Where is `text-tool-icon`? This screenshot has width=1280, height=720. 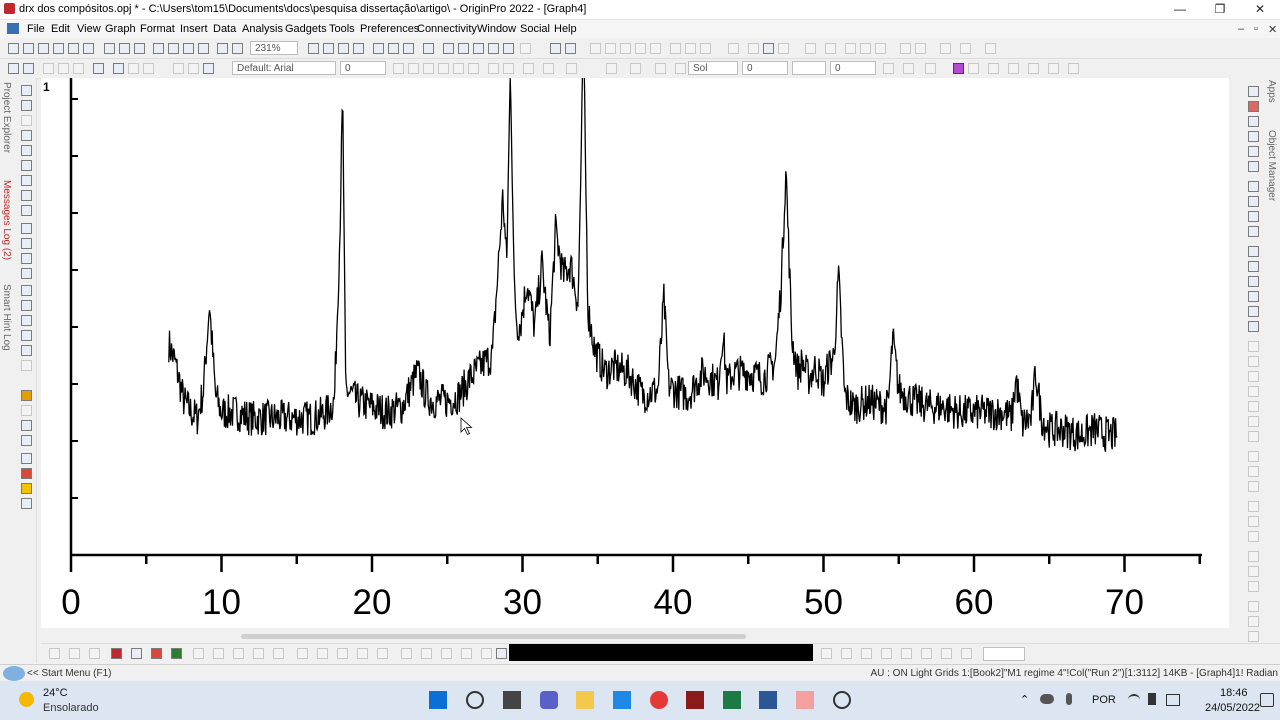 text-tool-icon is located at coordinates (26, 228).